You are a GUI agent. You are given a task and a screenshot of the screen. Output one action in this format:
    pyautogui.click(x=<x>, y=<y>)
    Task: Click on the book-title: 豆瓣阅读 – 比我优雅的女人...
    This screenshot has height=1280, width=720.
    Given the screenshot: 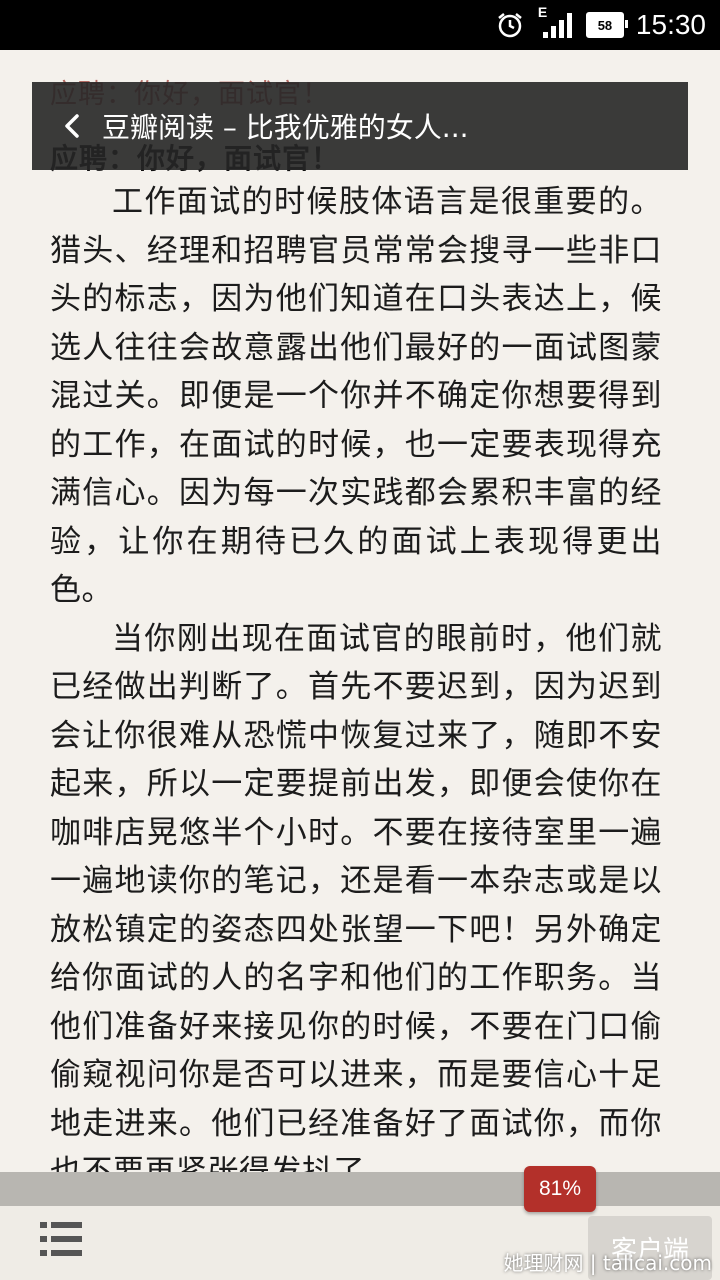 What is the action you would take?
    pyautogui.click(x=285, y=126)
    